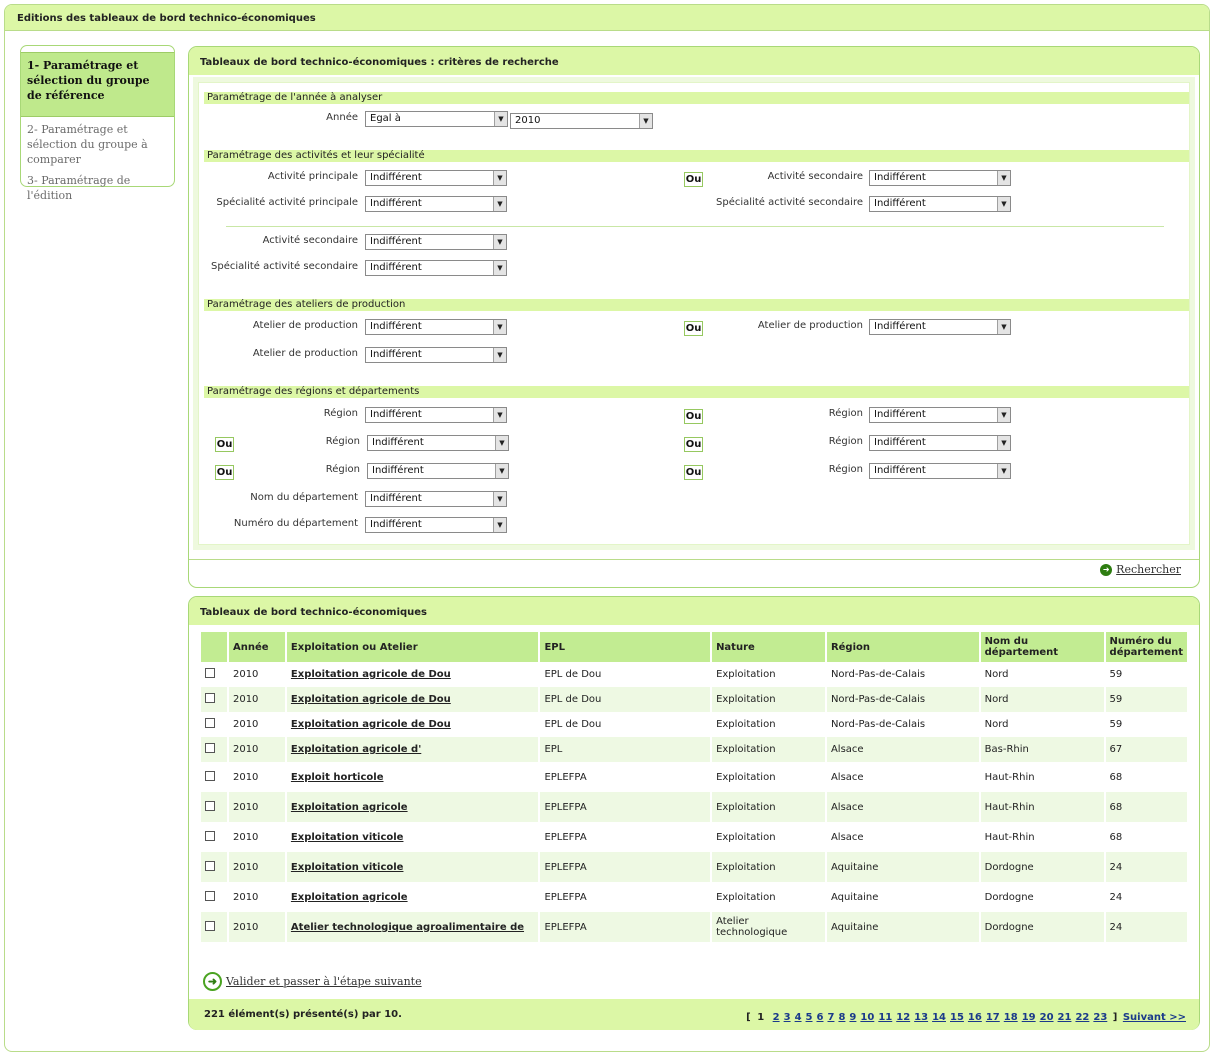 Image resolution: width=1213 pixels, height=1059 pixels. I want to click on specialite-principale-select: Indifférent ▼, so click(436, 204).